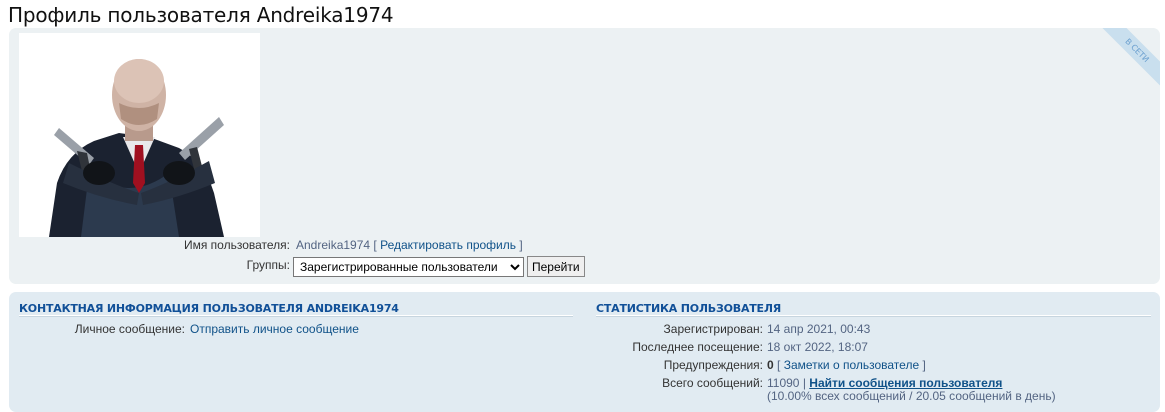 The height and width of the screenshot is (412, 1165). What do you see at coordinates (713, 365) in the screenshot?
I see `warnings-label: Предупреждения:` at bounding box center [713, 365].